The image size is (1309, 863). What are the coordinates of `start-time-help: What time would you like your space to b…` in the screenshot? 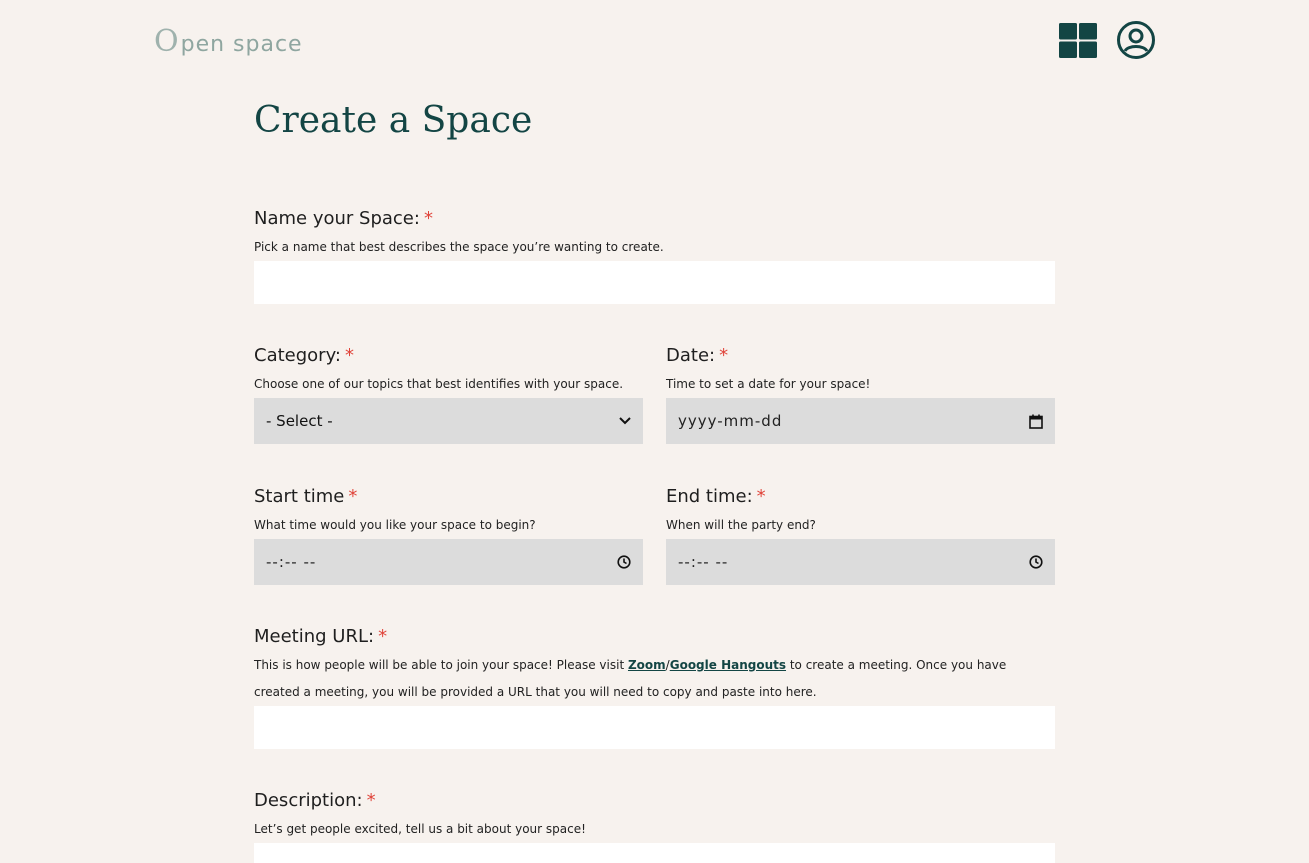 It's located at (395, 525).